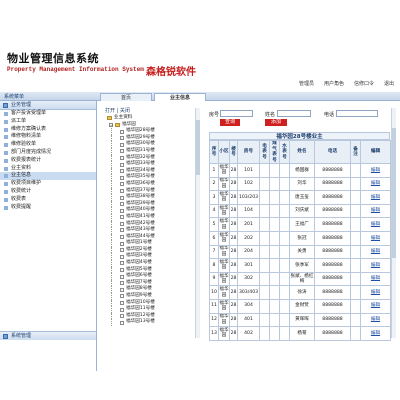 This screenshot has height=400, width=400. I want to click on phone-input, so click(357, 113).